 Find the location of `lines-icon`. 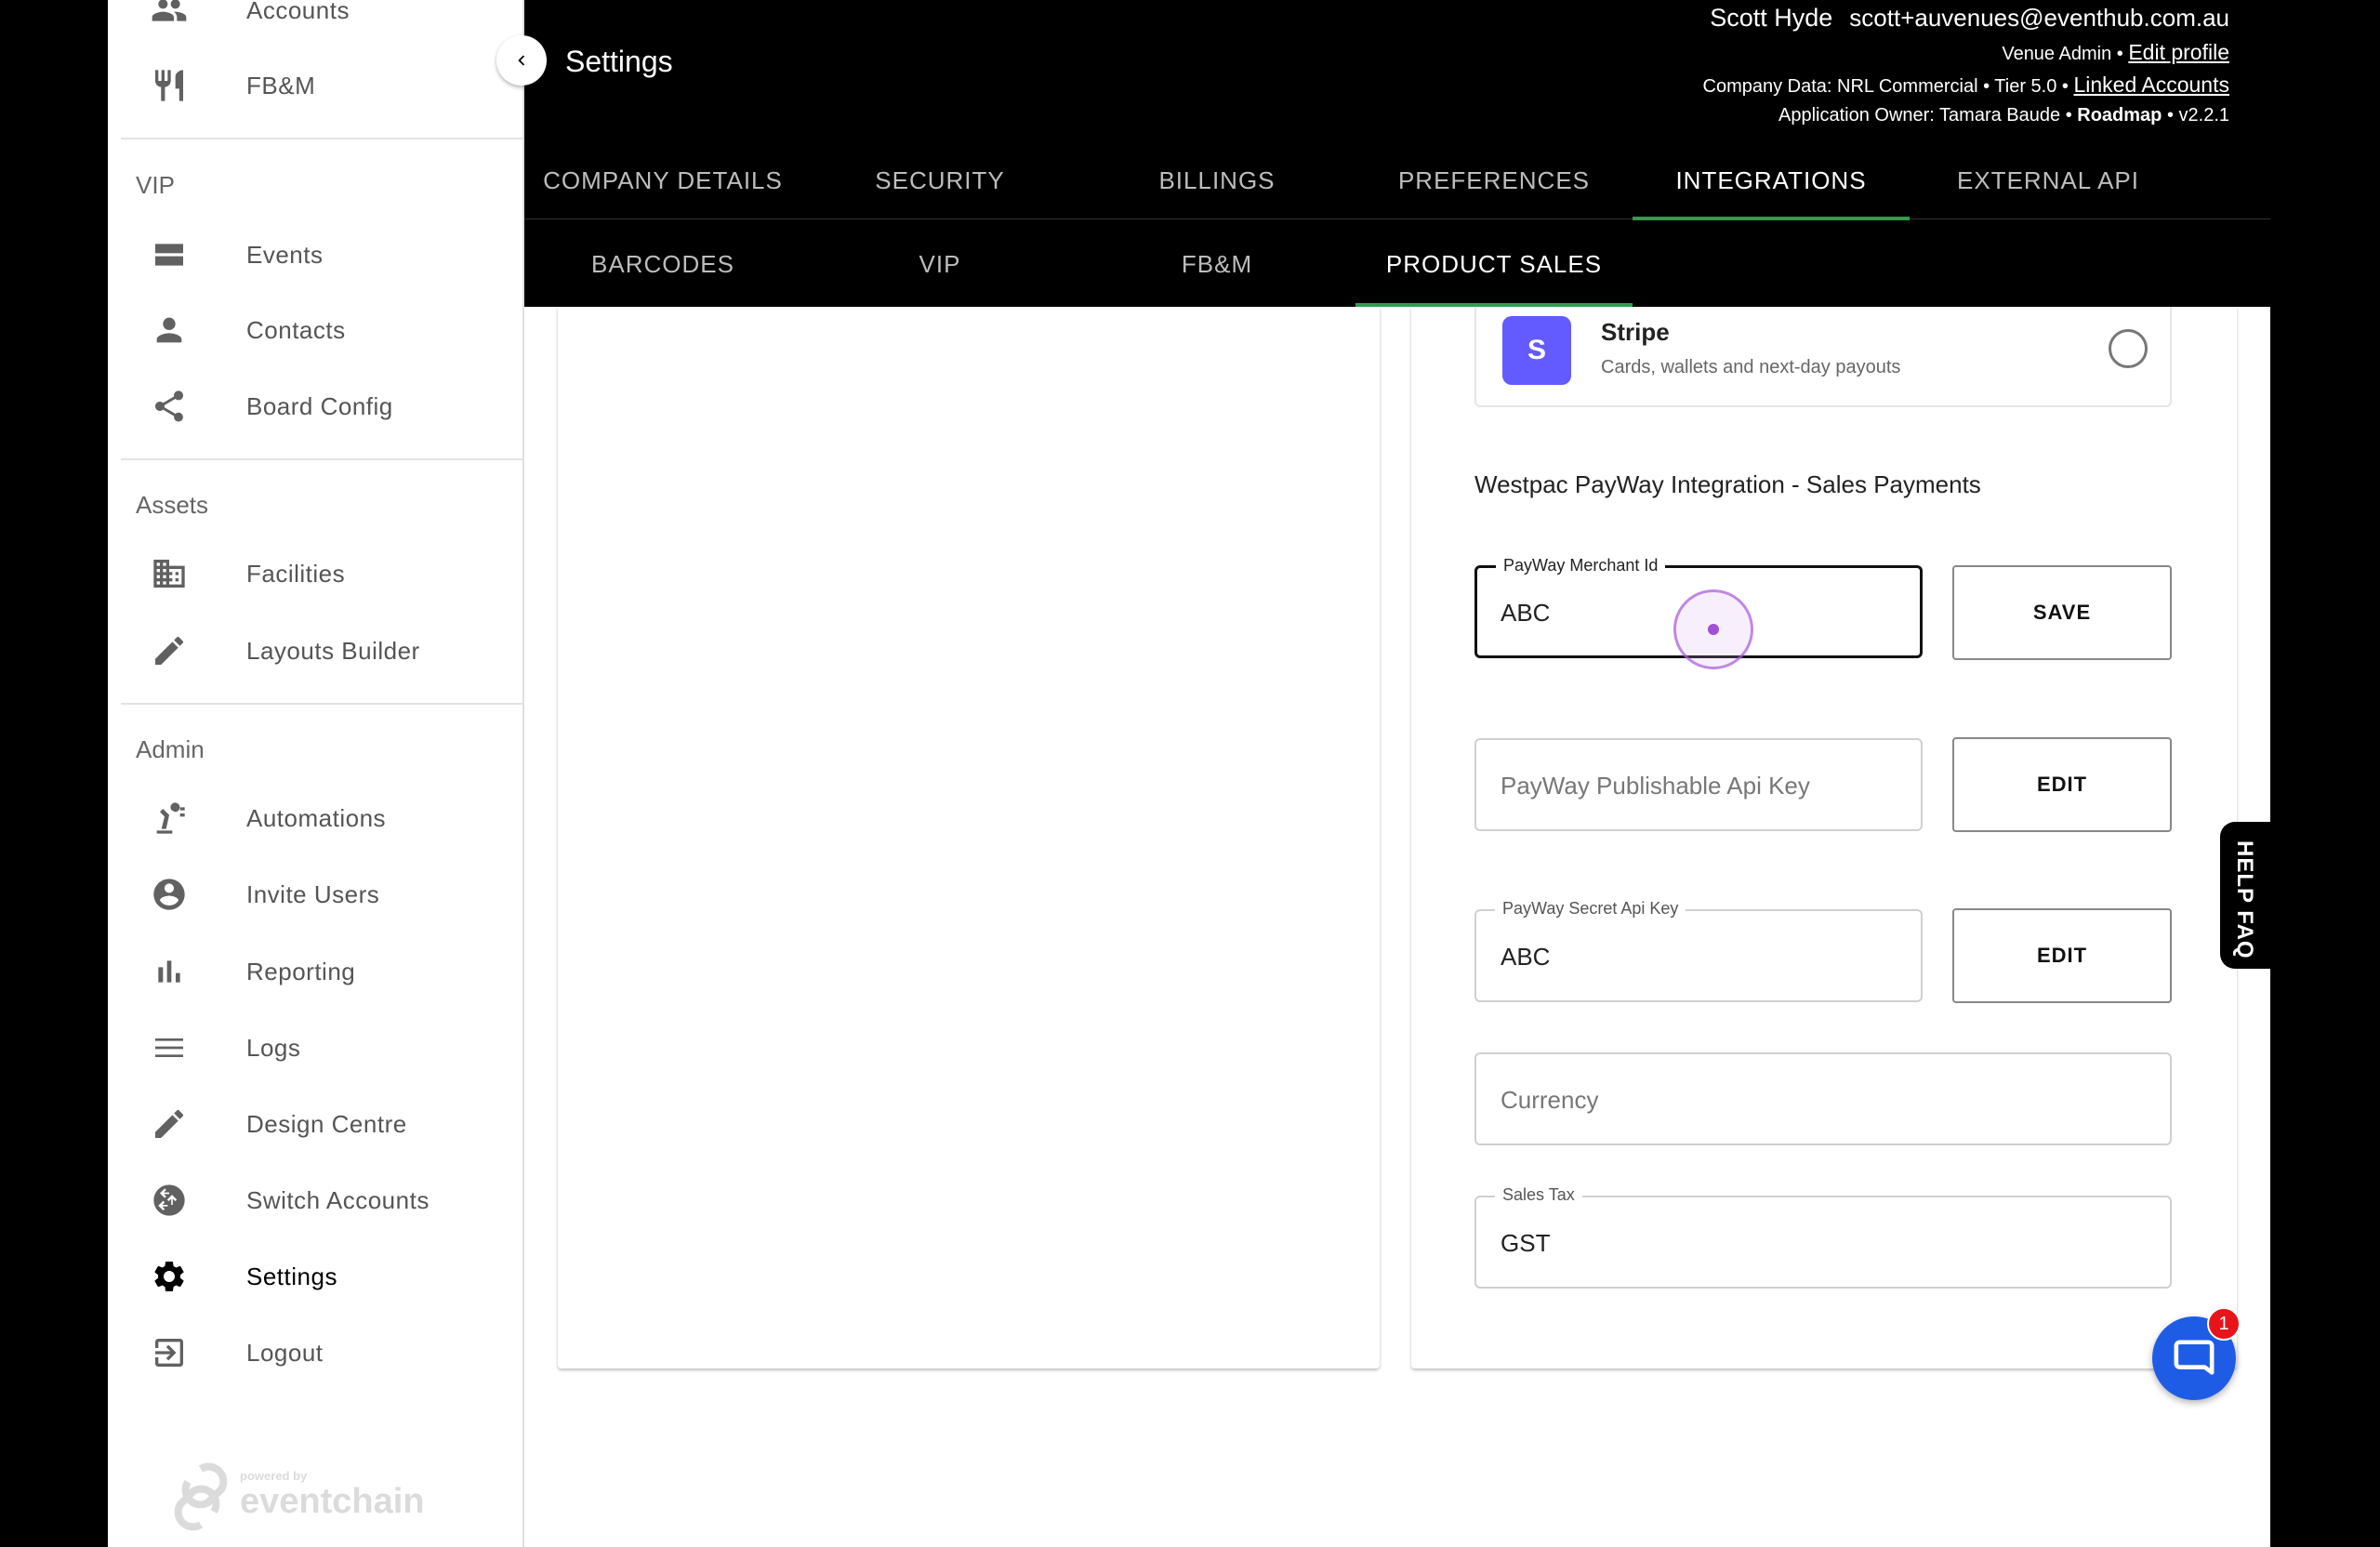

lines-icon is located at coordinates (169, 1047).